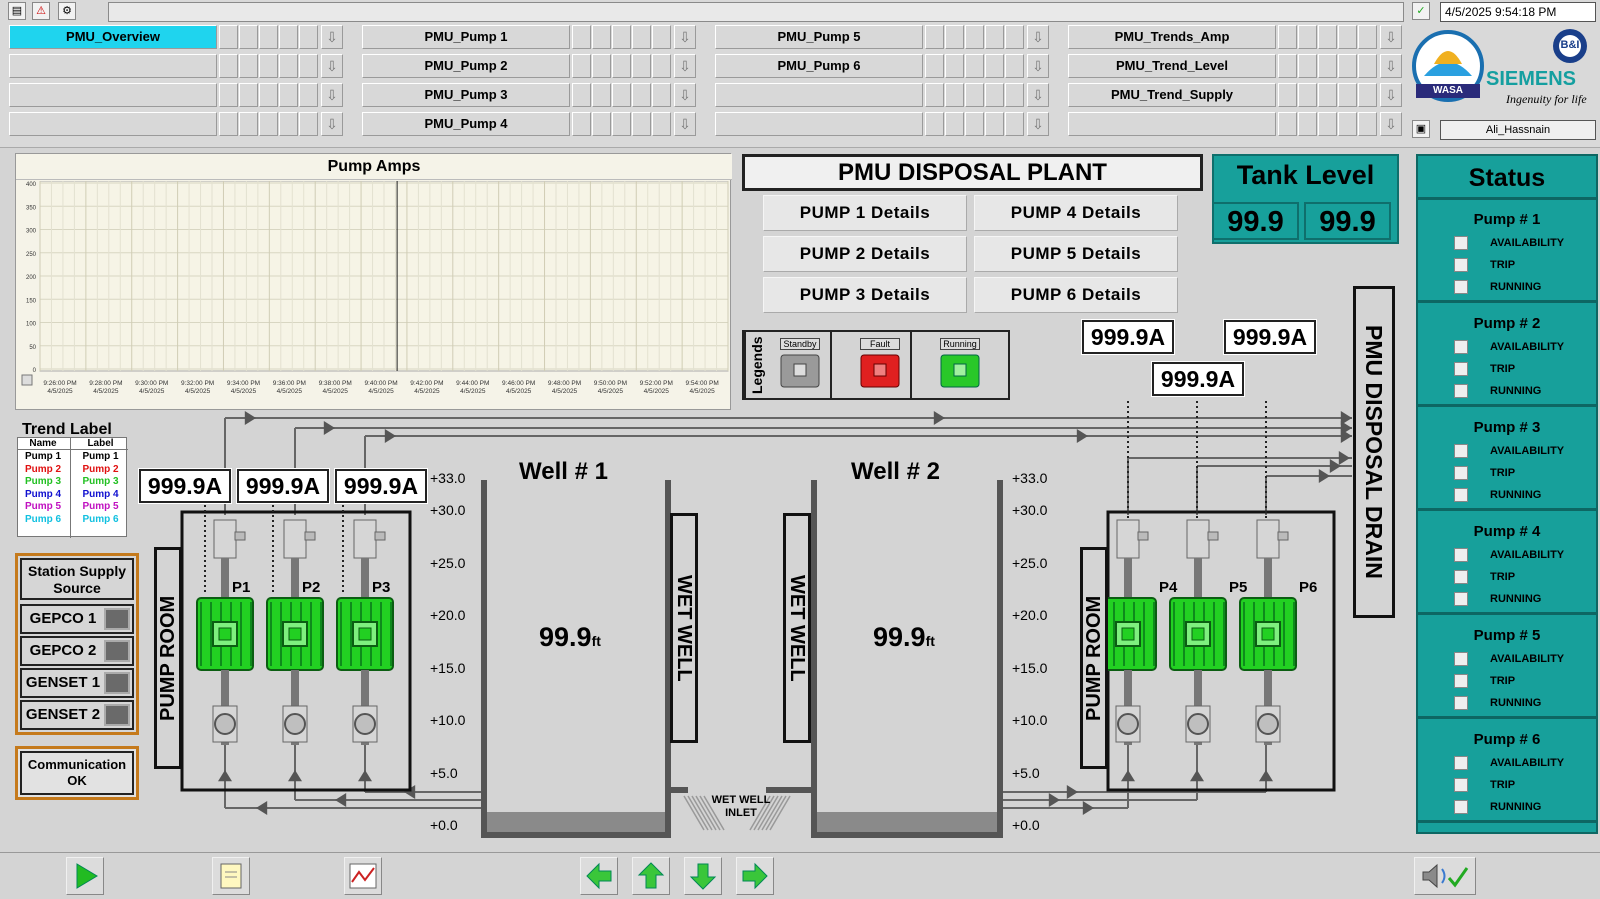  I want to click on pump-5-details-button: PUMP 5 Details, so click(1076, 254).